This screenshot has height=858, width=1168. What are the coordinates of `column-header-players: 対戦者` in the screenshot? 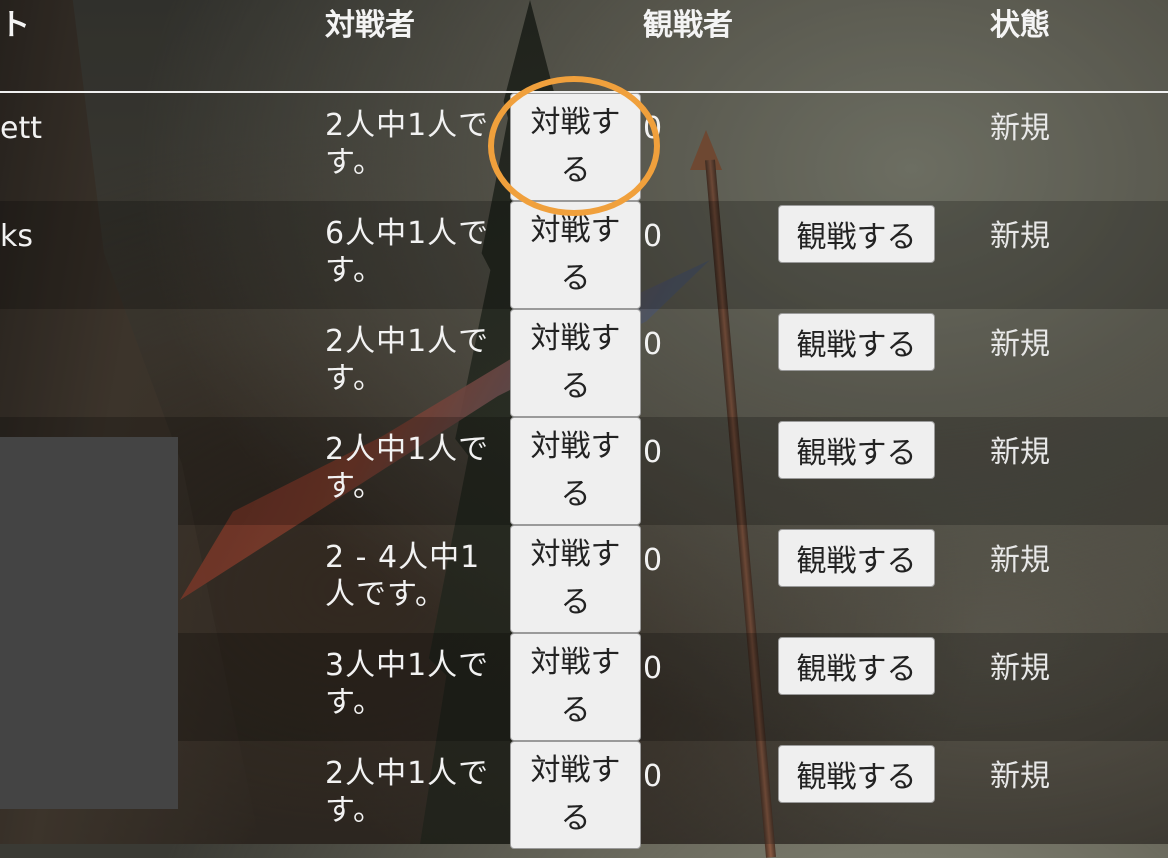 It's located at (370, 25).